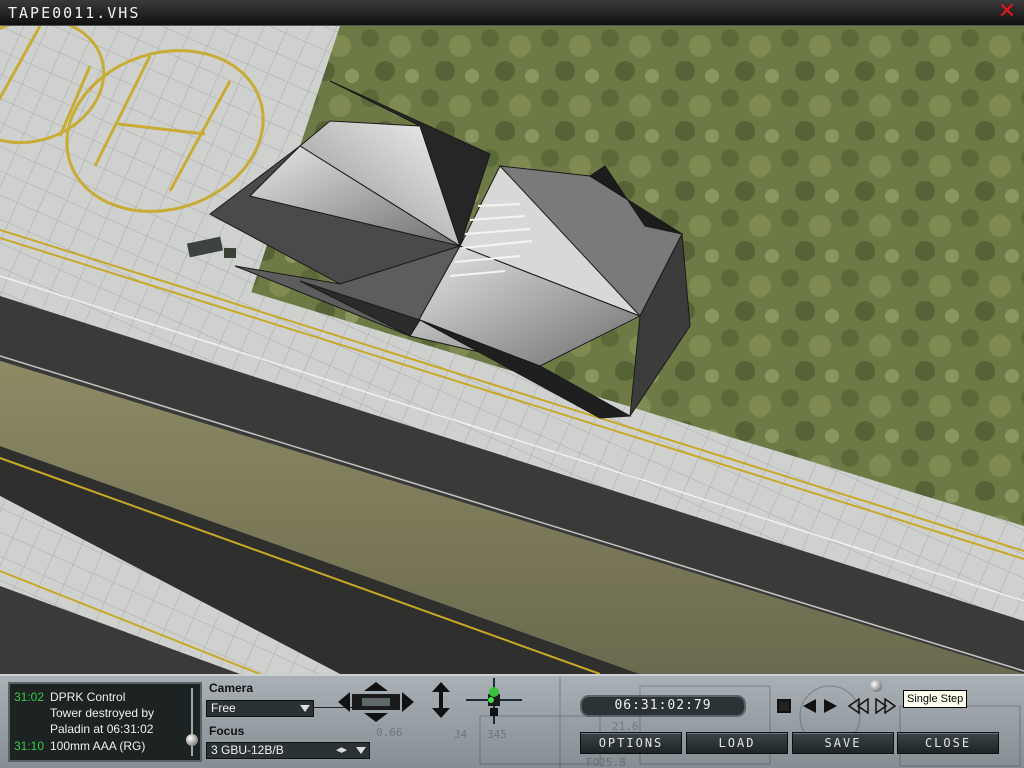 The height and width of the screenshot is (768, 1024). What do you see at coordinates (872, 706) in the screenshot?
I see `rewind-fast-forward-icon` at bounding box center [872, 706].